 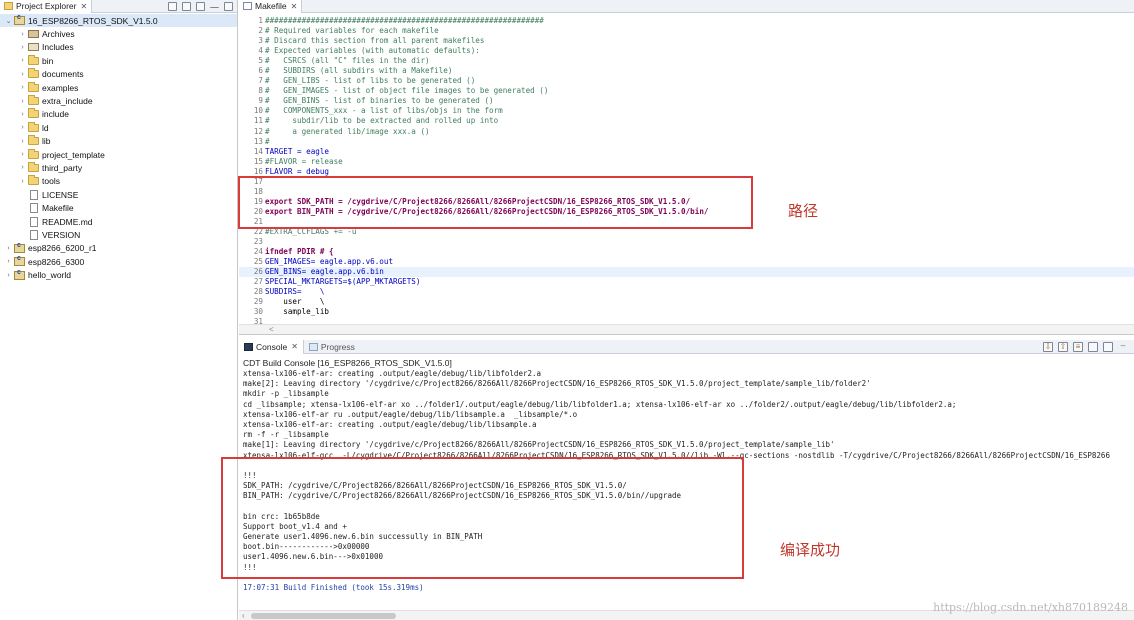 What do you see at coordinates (8, 21) in the screenshot?
I see `chevron-down-icon: ⌄` at bounding box center [8, 21].